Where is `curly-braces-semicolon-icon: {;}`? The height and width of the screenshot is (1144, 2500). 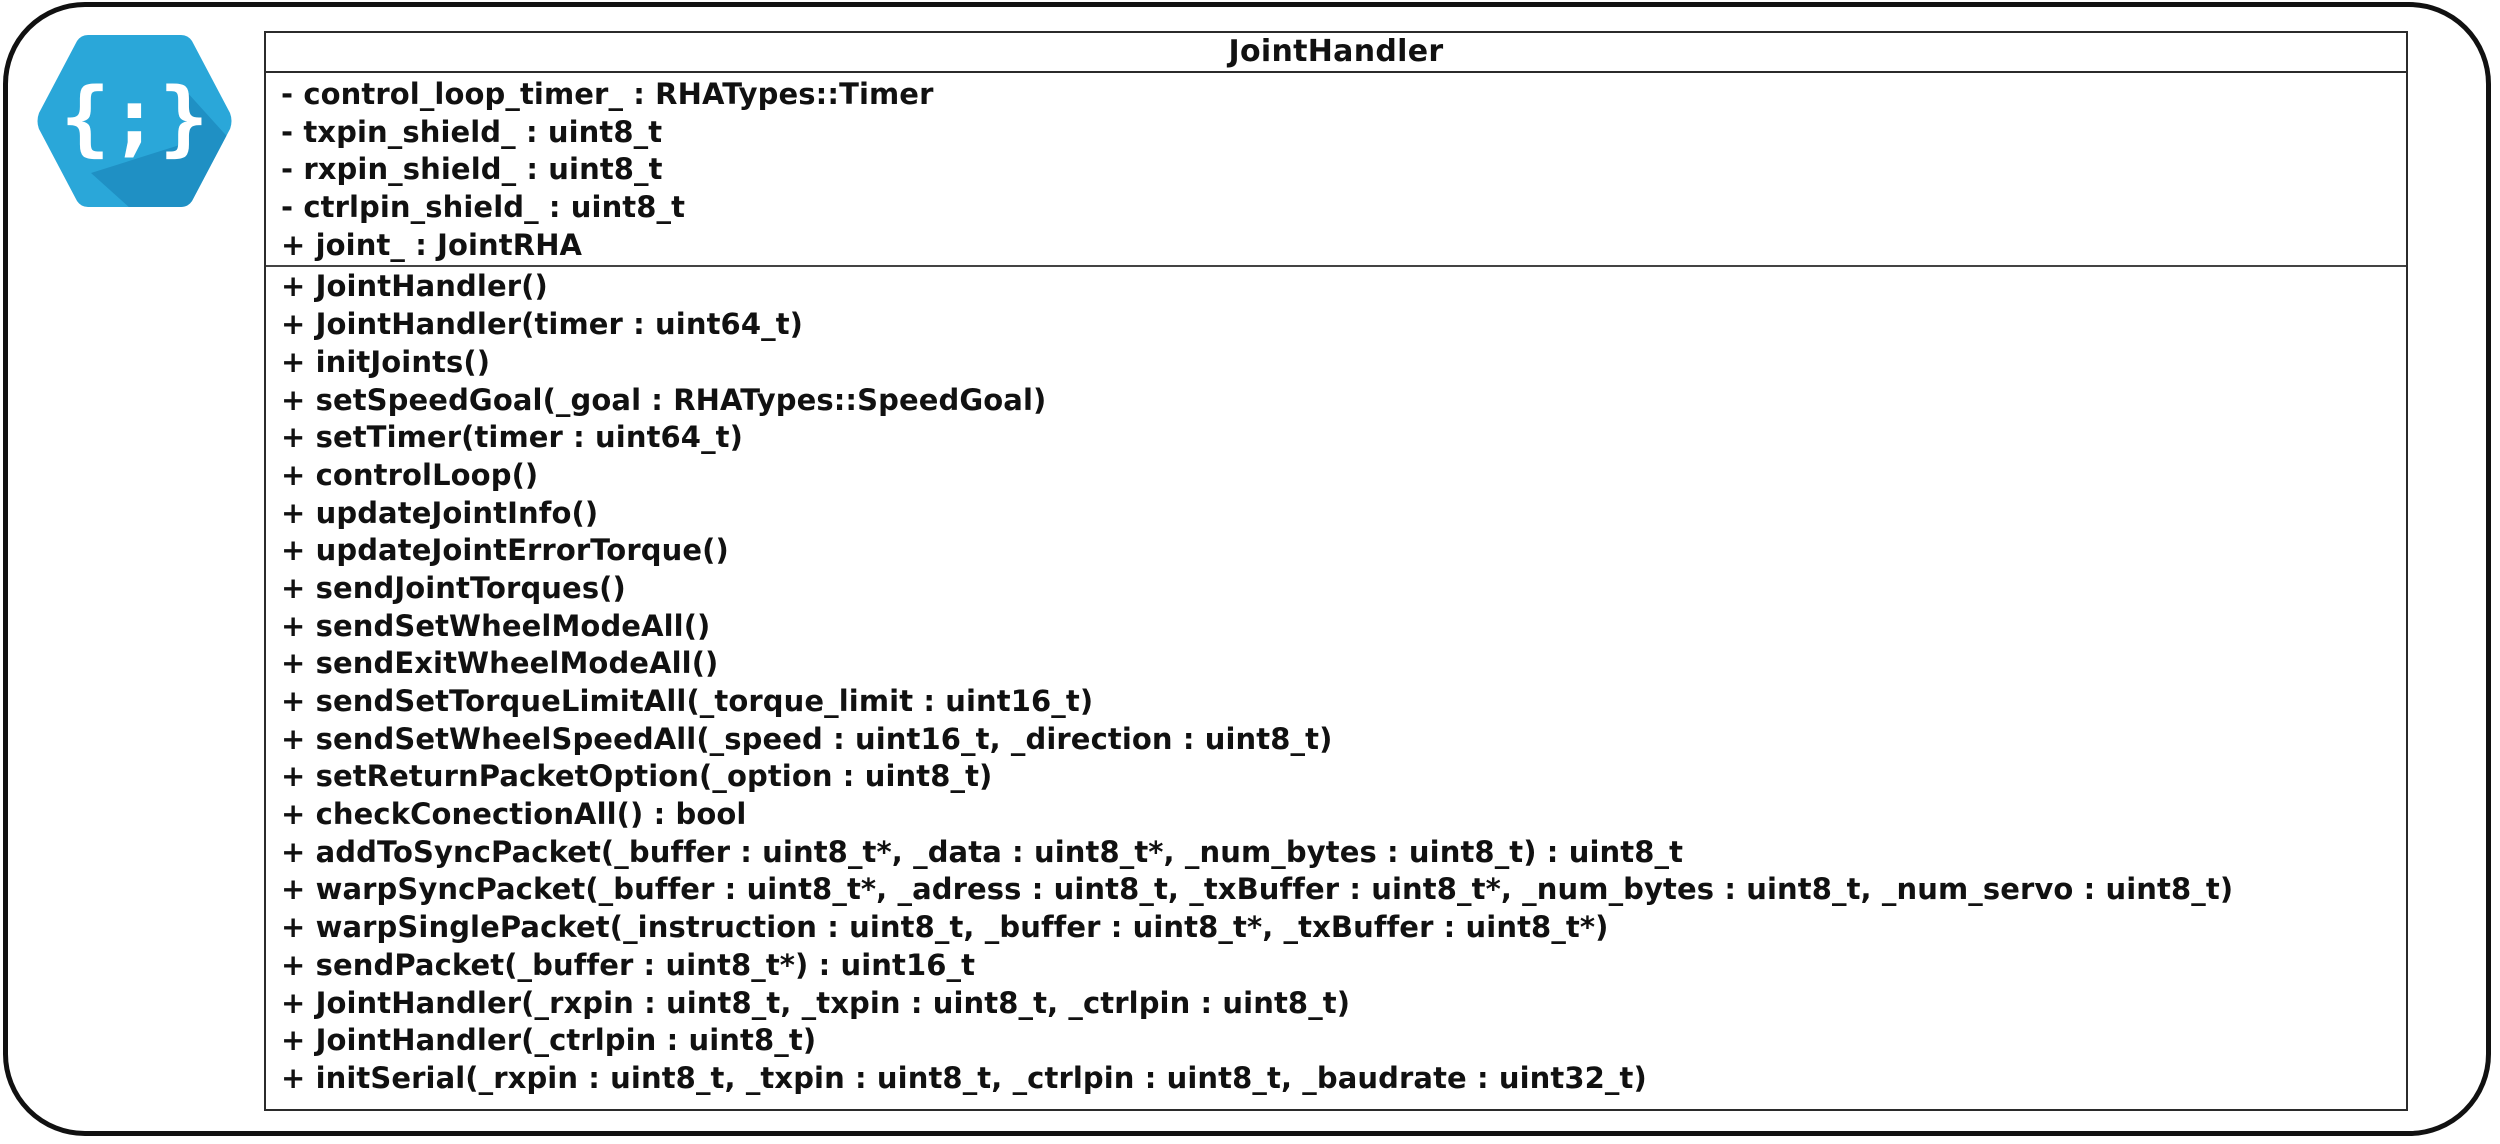
curly-braces-semicolon-icon: {;} is located at coordinates (134, 121).